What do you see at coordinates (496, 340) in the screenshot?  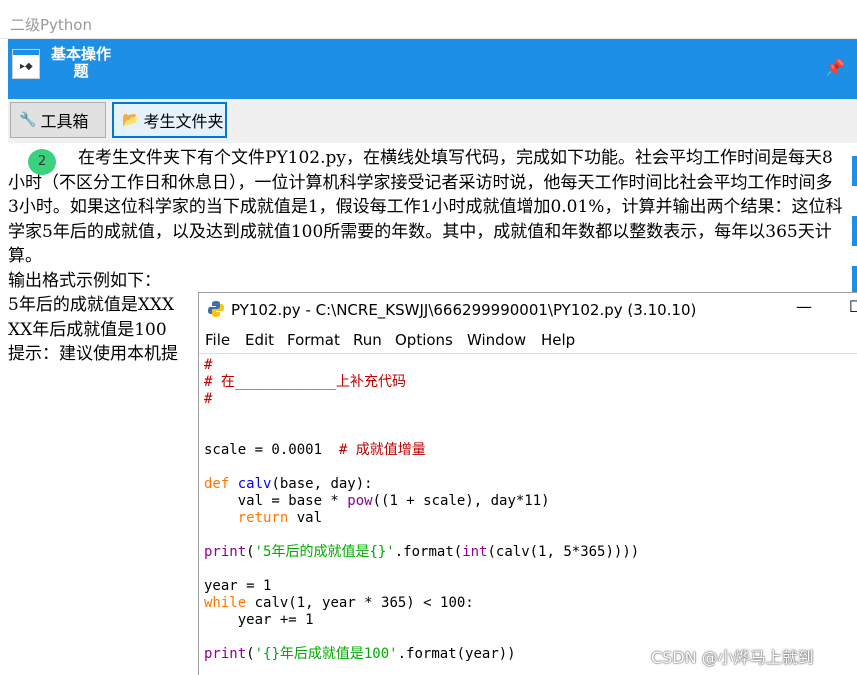 I see `menu-window: Window` at bounding box center [496, 340].